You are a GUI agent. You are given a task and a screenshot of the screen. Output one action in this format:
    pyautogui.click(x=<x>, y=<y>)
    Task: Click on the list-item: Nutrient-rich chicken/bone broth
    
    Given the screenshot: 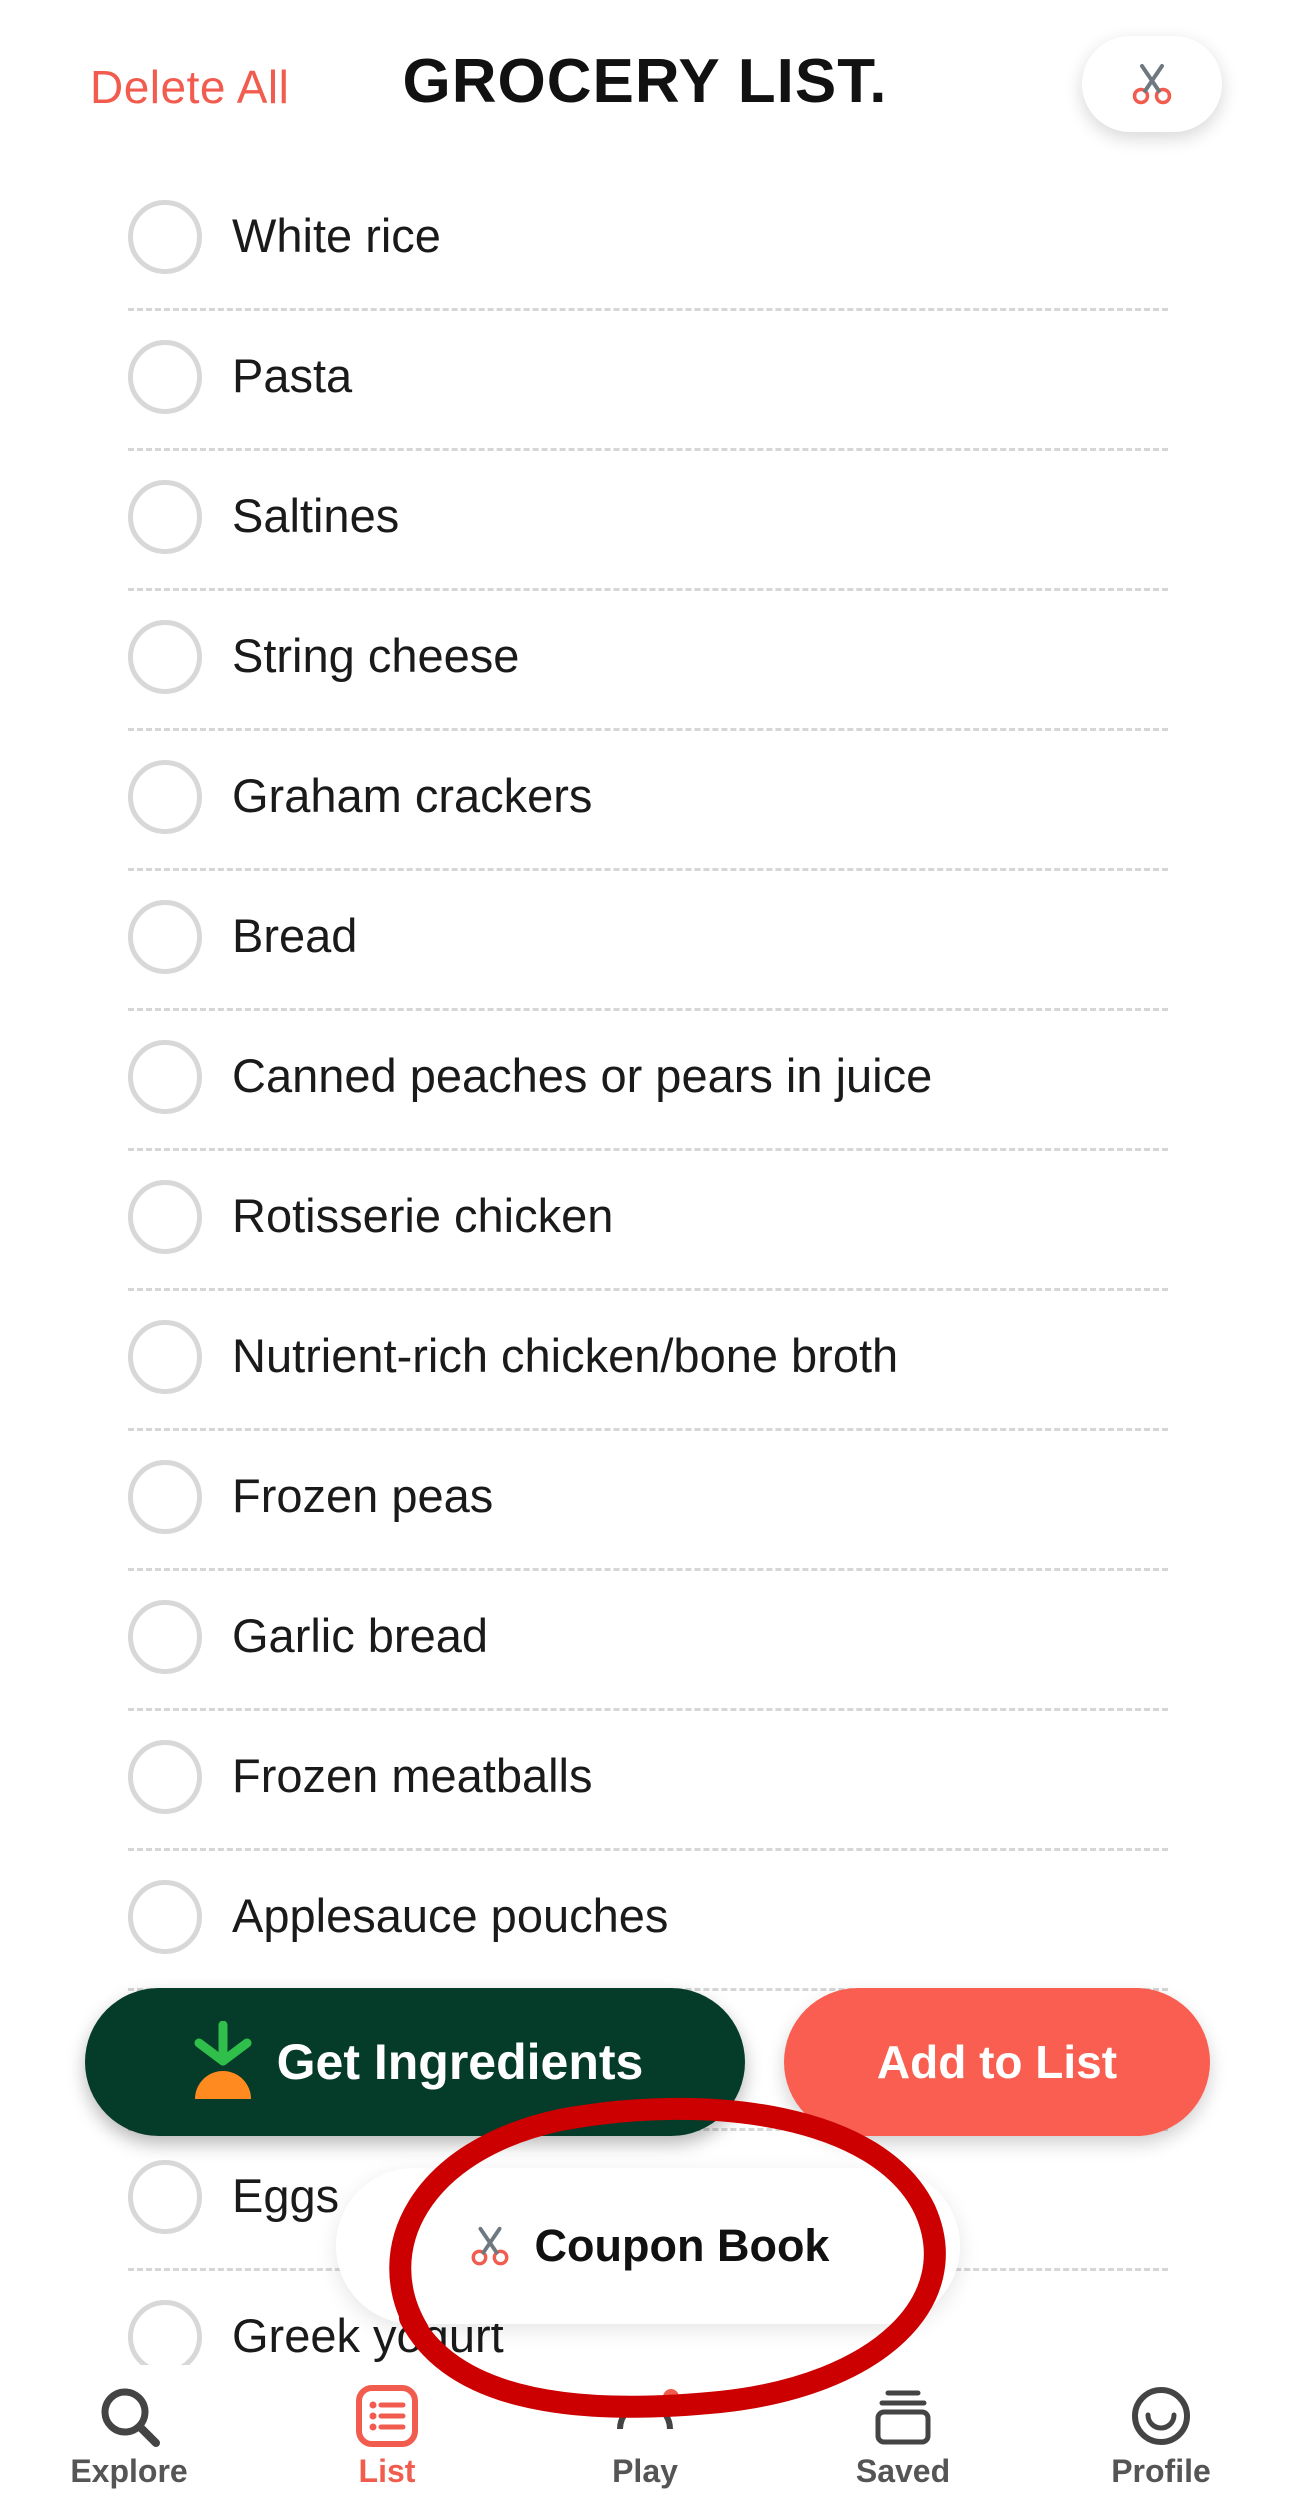 What is the action you would take?
    pyautogui.click(x=648, y=1360)
    